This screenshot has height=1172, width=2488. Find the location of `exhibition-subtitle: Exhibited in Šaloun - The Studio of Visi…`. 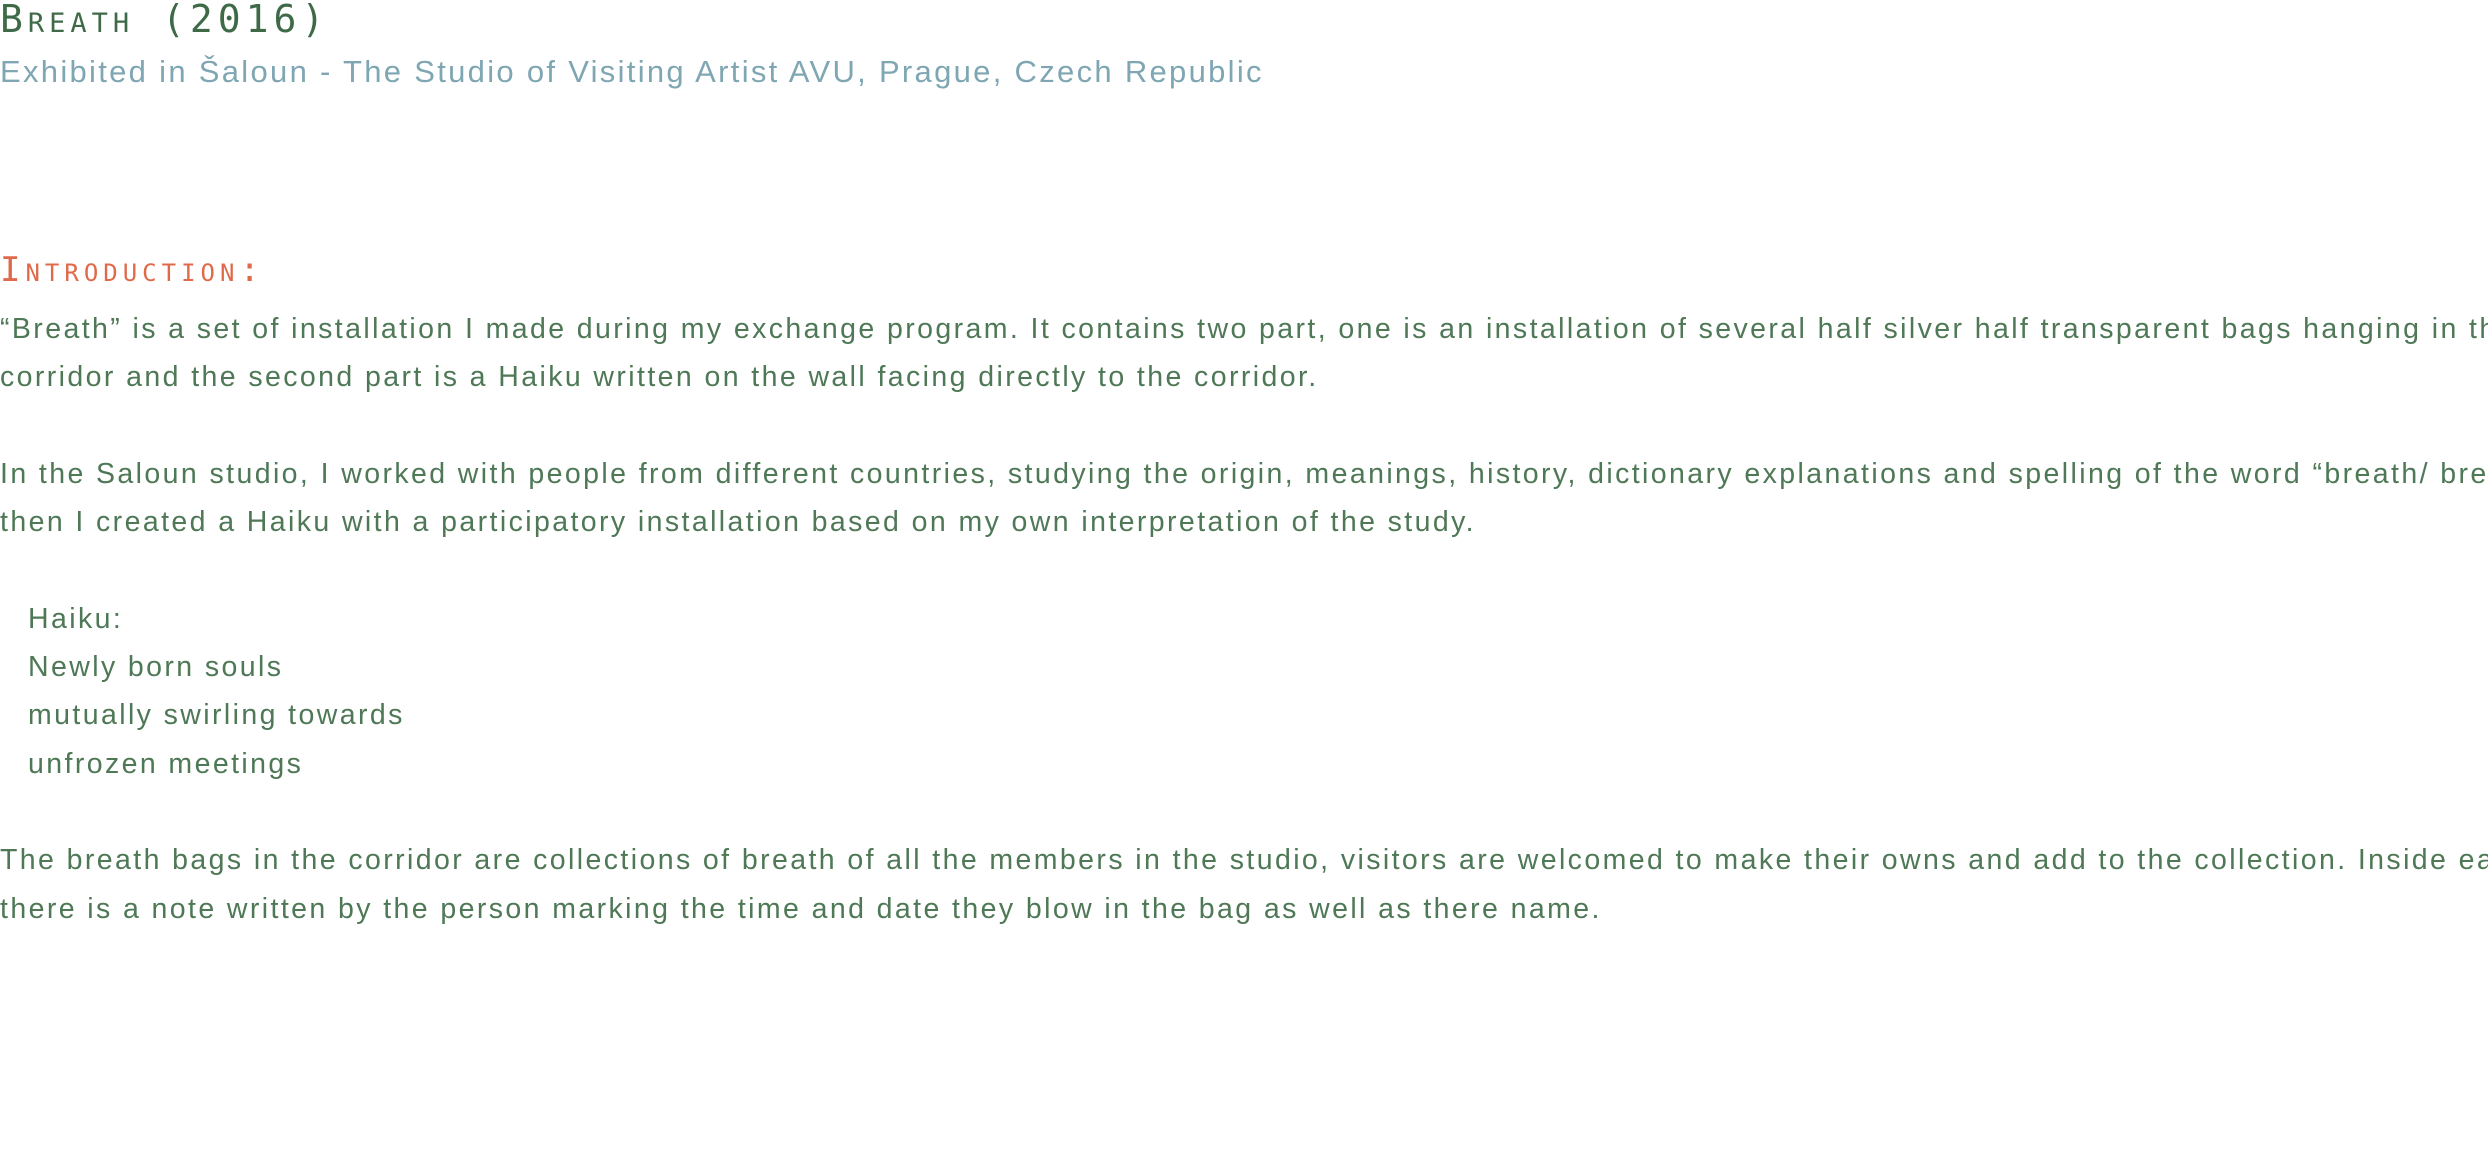

exhibition-subtitle: Exhibited in Šaloun - The Studio of Visi… is located at coordinates (632, 71).